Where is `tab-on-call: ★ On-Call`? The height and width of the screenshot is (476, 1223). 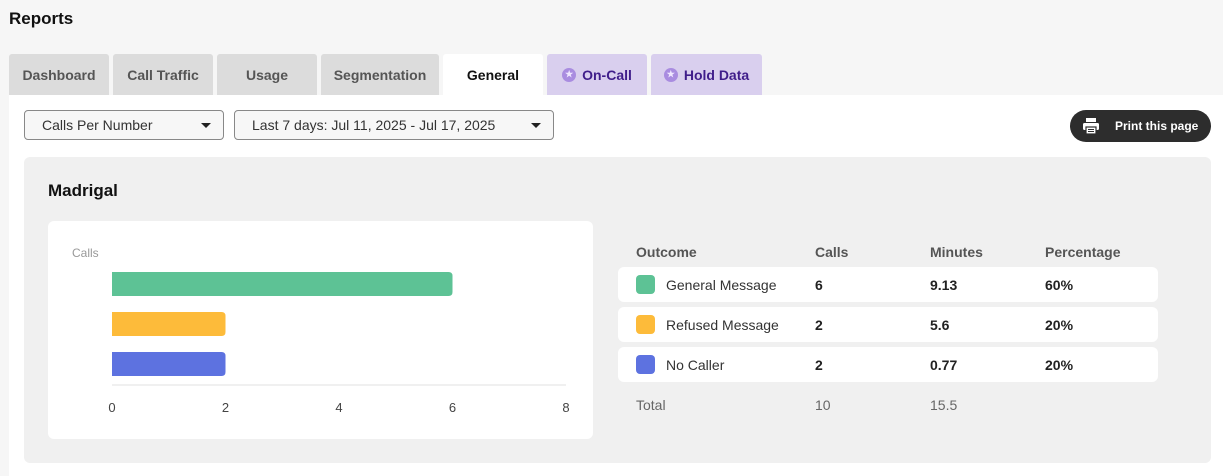 tab-on-call: ★ On-Call is located at coordinates (597, 74).